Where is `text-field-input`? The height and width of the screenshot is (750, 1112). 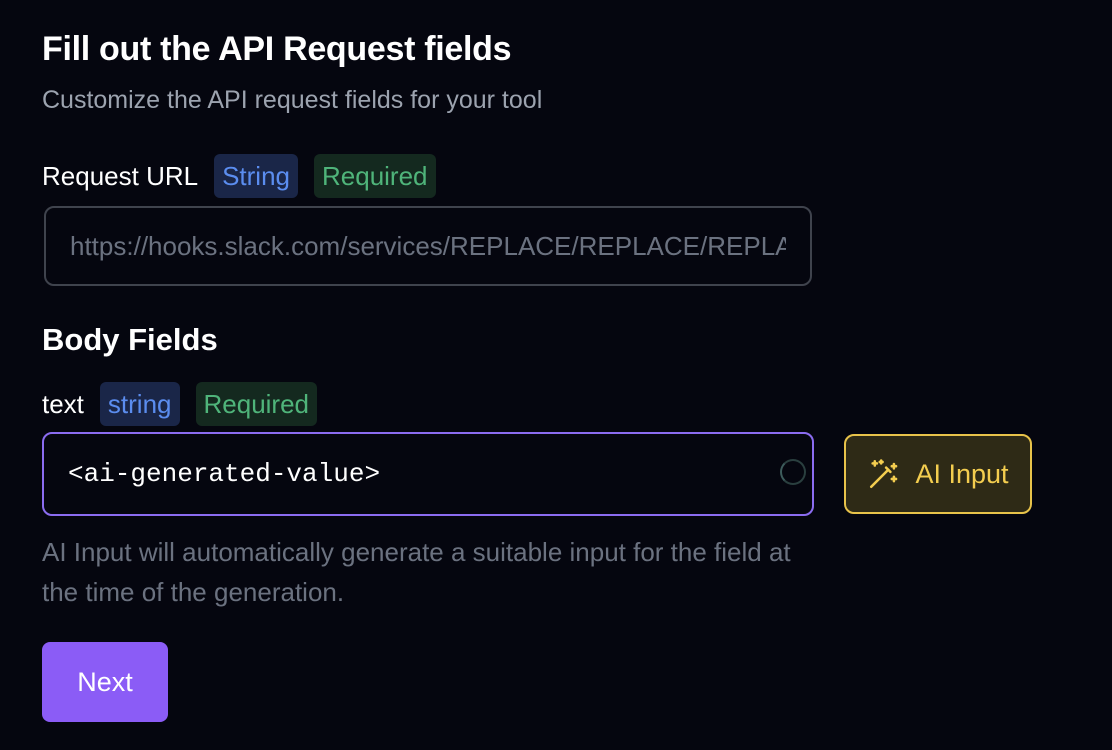
text-field-input is located at coordinates (394, 474).